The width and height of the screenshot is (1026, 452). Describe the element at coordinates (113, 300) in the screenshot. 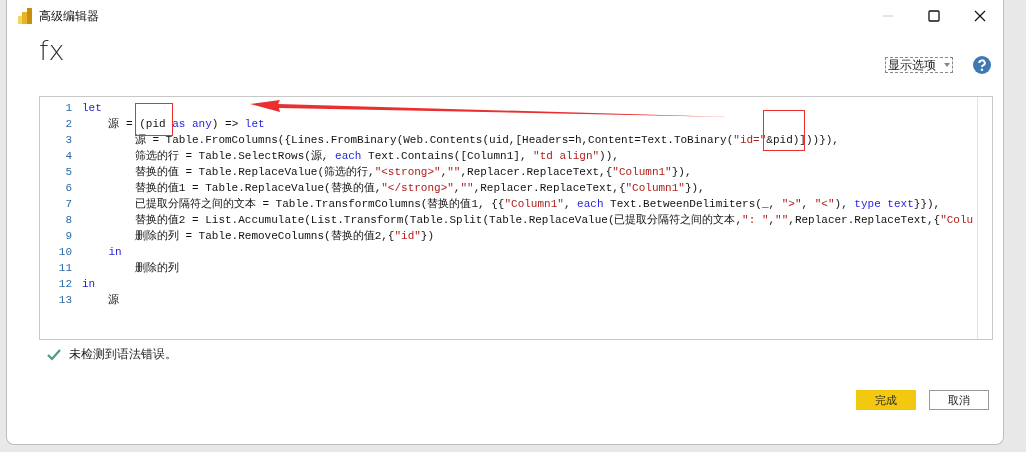

I see `code-line: 源` at that location.